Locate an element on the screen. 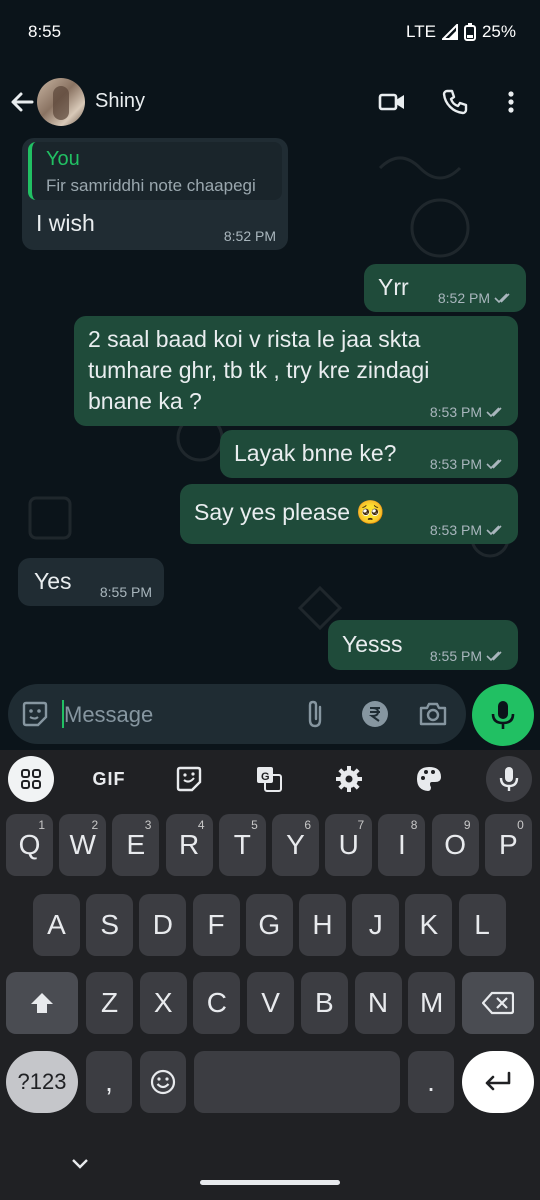  key-t: T5 is located at coordinates (242, 845).